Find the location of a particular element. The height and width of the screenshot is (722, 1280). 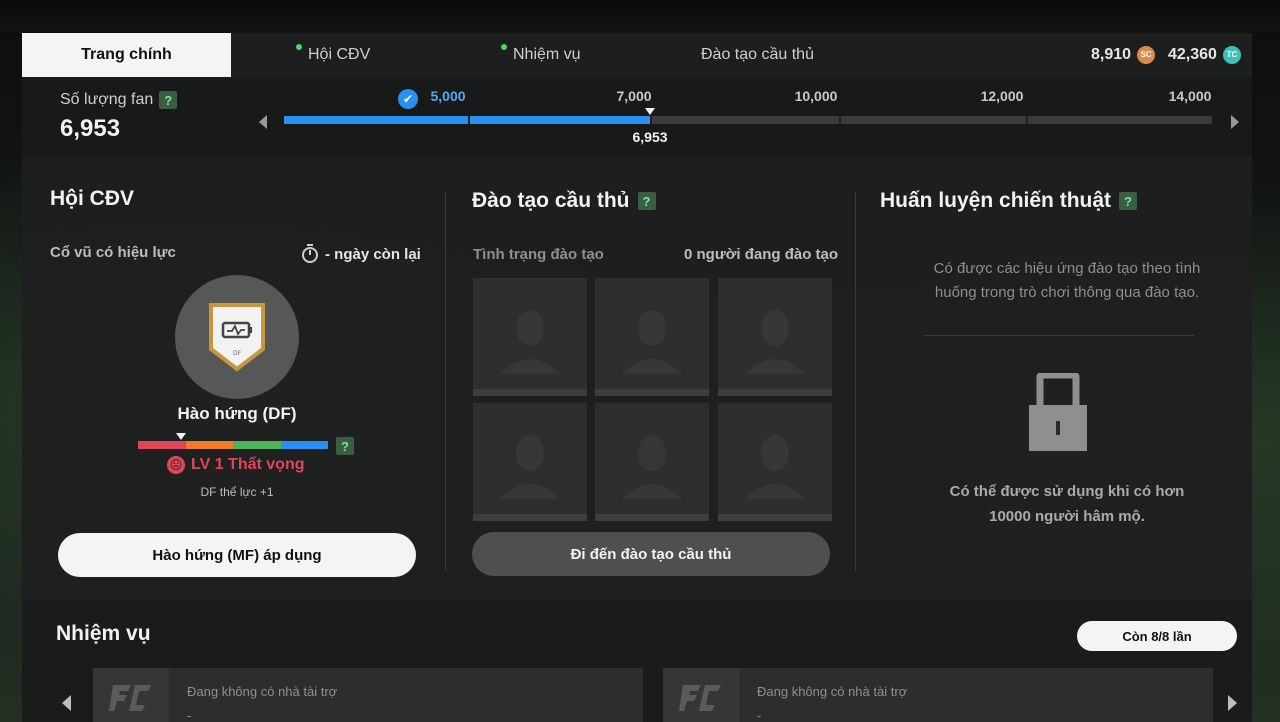

tc-coin-icon: TC is located at coordinates (1231, 55).